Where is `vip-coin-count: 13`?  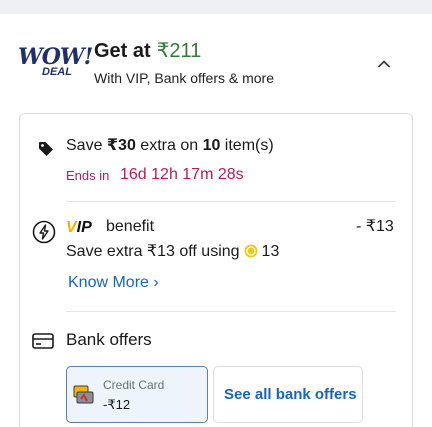 vip-coin-count: 13 is located at coordinates (270, 251).